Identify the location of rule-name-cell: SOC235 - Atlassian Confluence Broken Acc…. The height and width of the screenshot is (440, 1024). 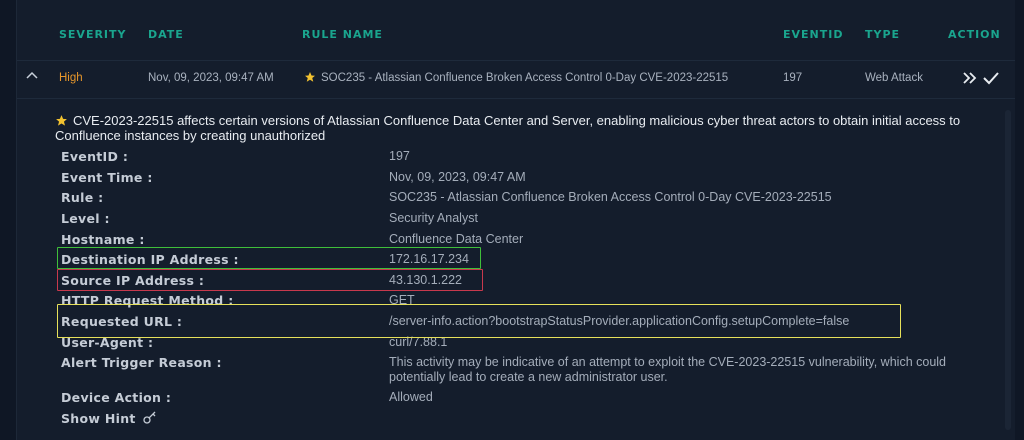
(516, 77).